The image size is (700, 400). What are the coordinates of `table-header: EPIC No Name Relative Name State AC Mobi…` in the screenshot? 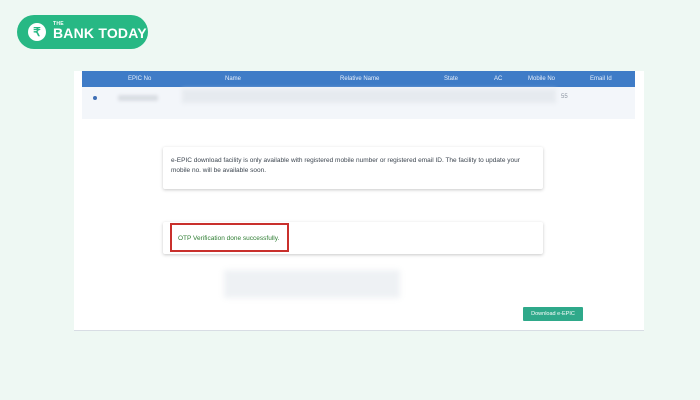 It's located at (358, 79).